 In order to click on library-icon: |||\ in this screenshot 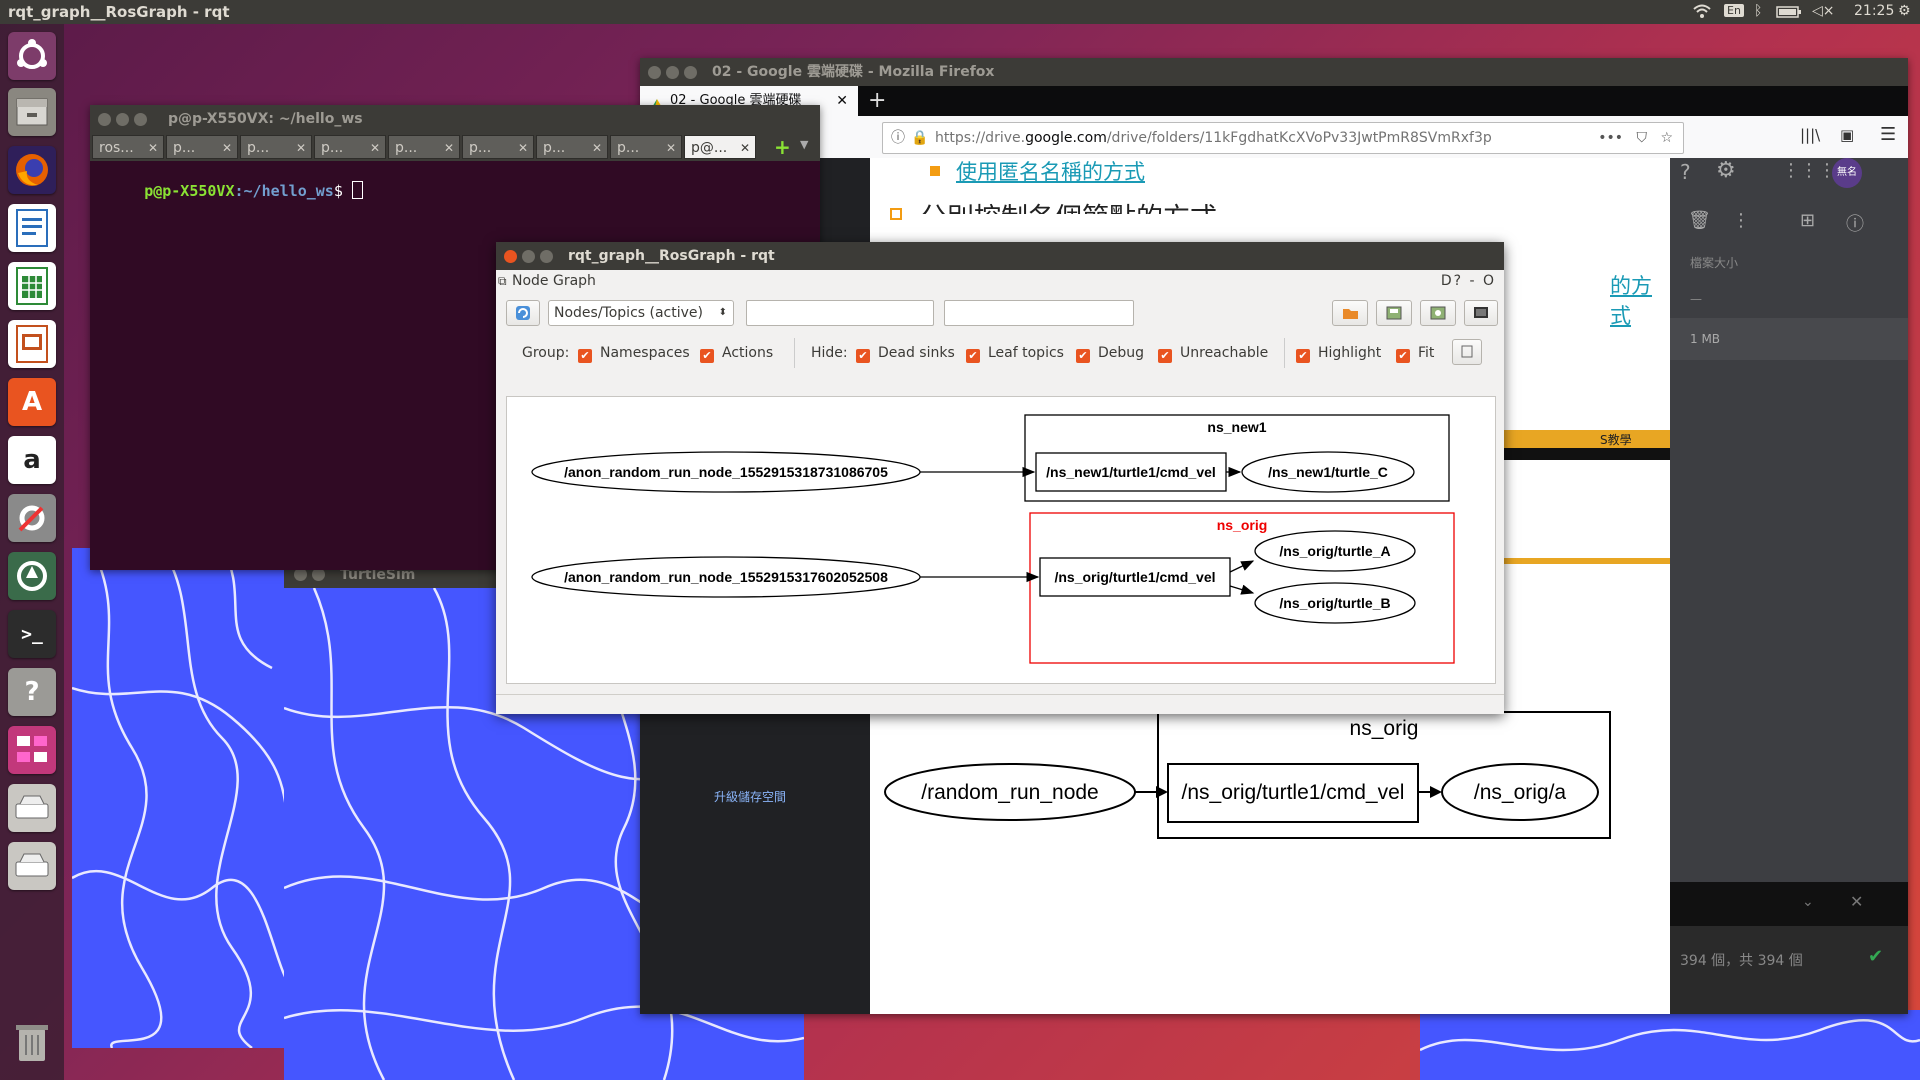, I will do `click(1810, 135)`.